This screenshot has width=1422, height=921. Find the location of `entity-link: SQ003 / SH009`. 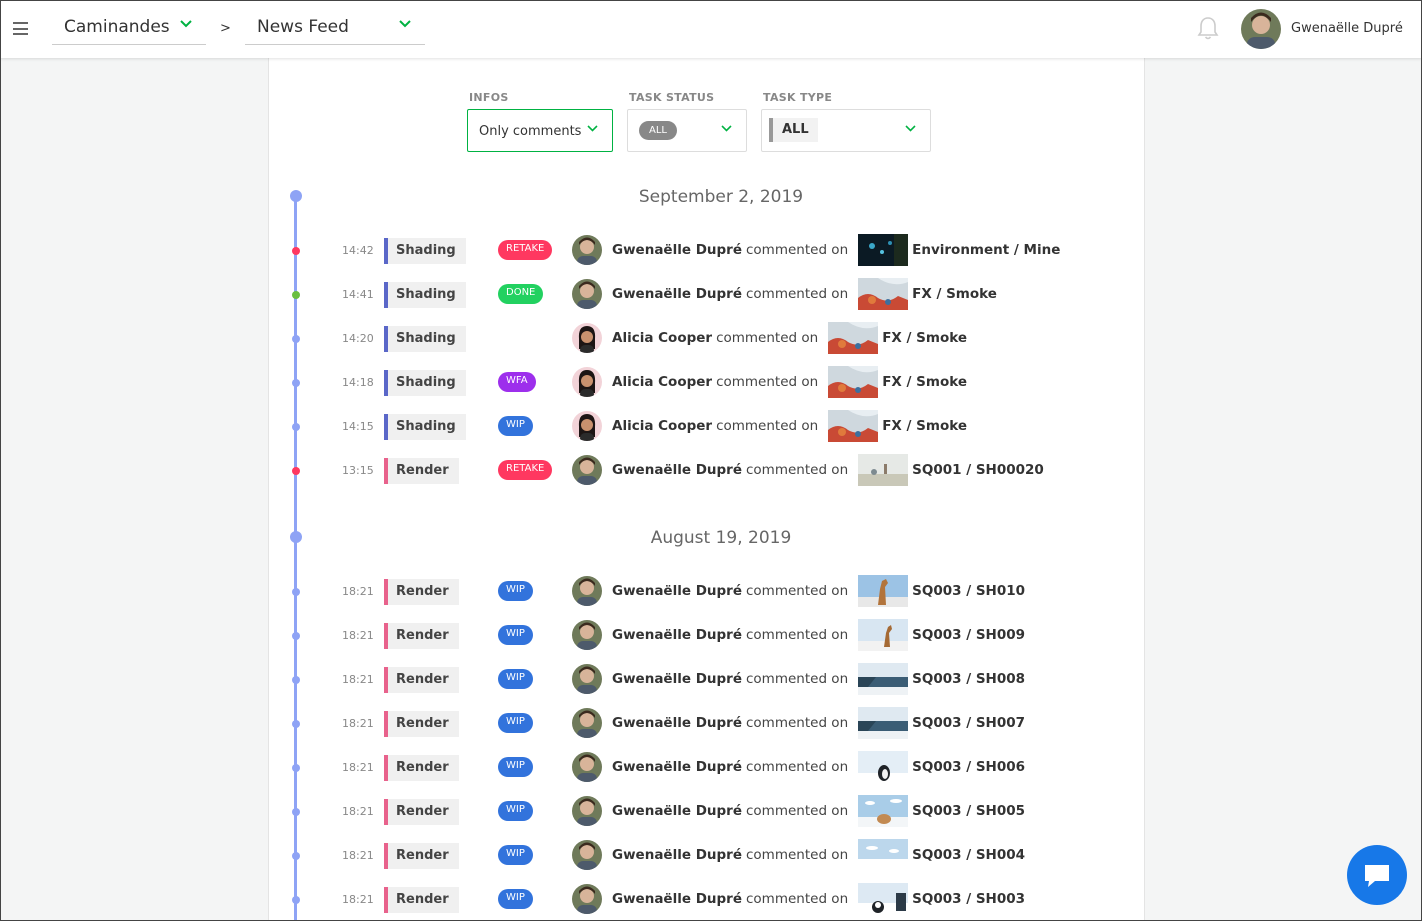

entity-link: SQ003 / SH009 is located at coordinates (968, 635).